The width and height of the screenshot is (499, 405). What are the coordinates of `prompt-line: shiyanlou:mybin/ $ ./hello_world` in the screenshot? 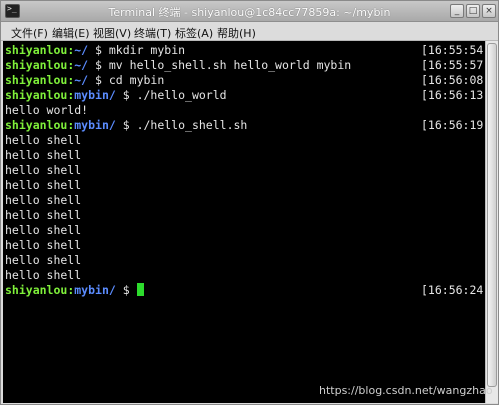 It's located at (116, 95).